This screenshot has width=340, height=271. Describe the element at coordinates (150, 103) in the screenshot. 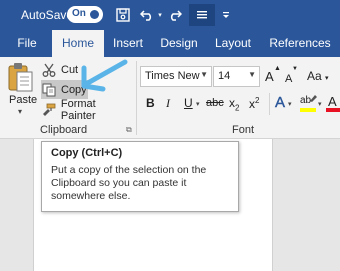

I see `bold-button: B` at that location.